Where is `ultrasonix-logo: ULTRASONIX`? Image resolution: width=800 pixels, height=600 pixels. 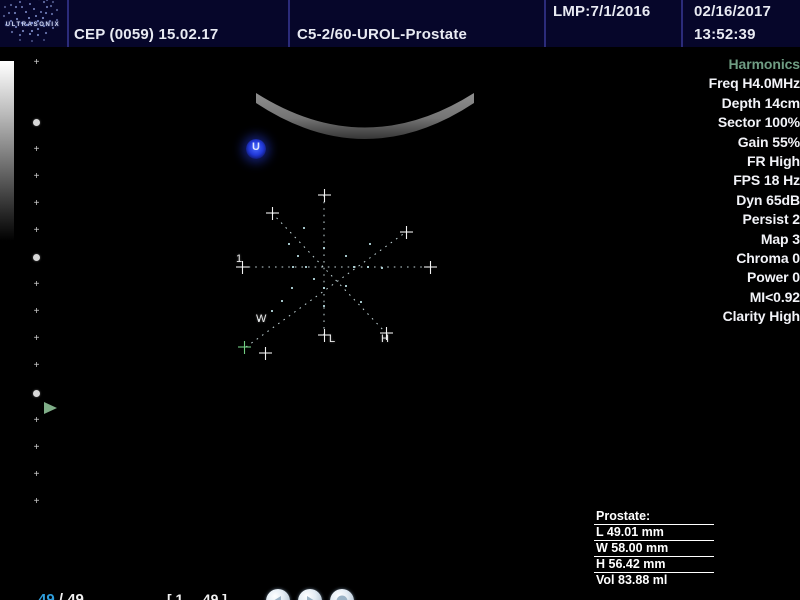 ultrasonix-logo: ULTRASONIX is located at coordinates (32, 23).